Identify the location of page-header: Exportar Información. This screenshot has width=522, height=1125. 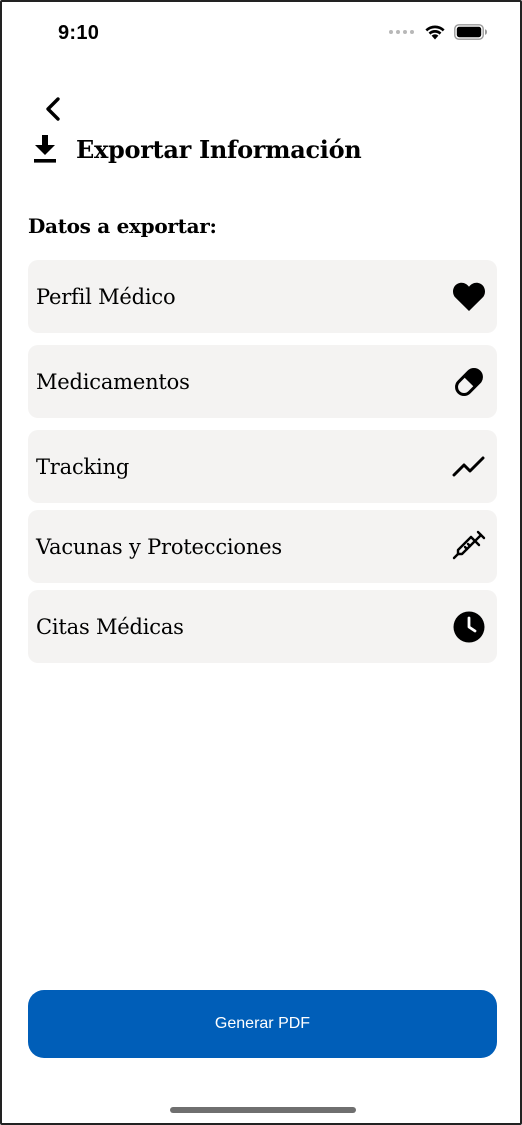
(197, 149).